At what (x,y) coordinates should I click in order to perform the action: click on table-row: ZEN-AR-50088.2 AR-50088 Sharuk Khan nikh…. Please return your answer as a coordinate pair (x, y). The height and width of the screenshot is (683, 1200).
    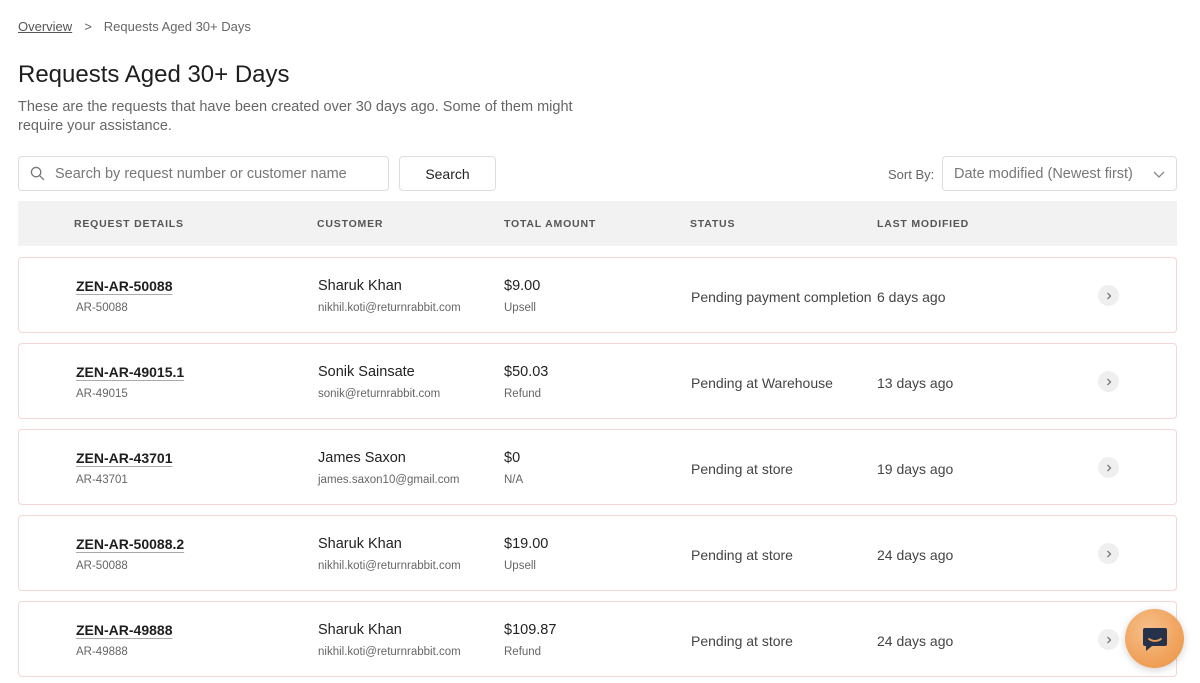
    Looking at the image, I should click on (597, 553).